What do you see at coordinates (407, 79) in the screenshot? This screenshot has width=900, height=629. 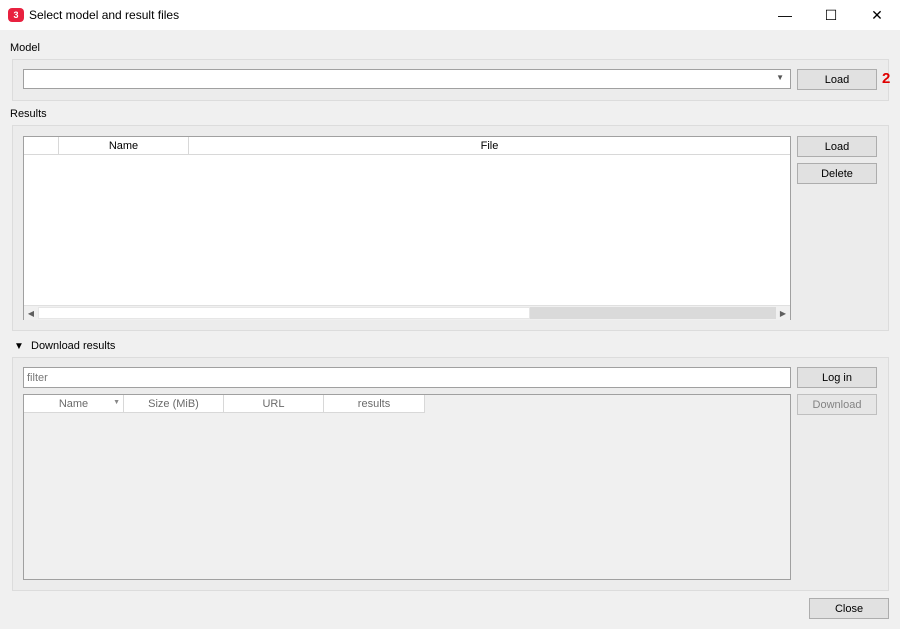 I see `model-combobox: ▼` at bounding box center [407, 79].